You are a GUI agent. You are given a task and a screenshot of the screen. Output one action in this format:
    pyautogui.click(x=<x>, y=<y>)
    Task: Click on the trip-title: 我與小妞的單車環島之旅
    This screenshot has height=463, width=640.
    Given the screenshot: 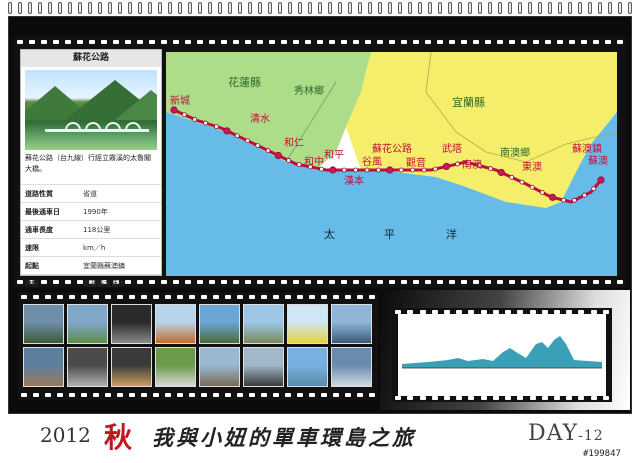 What is the action you would take?
    pyautogui.click(x=284, y=437)
    